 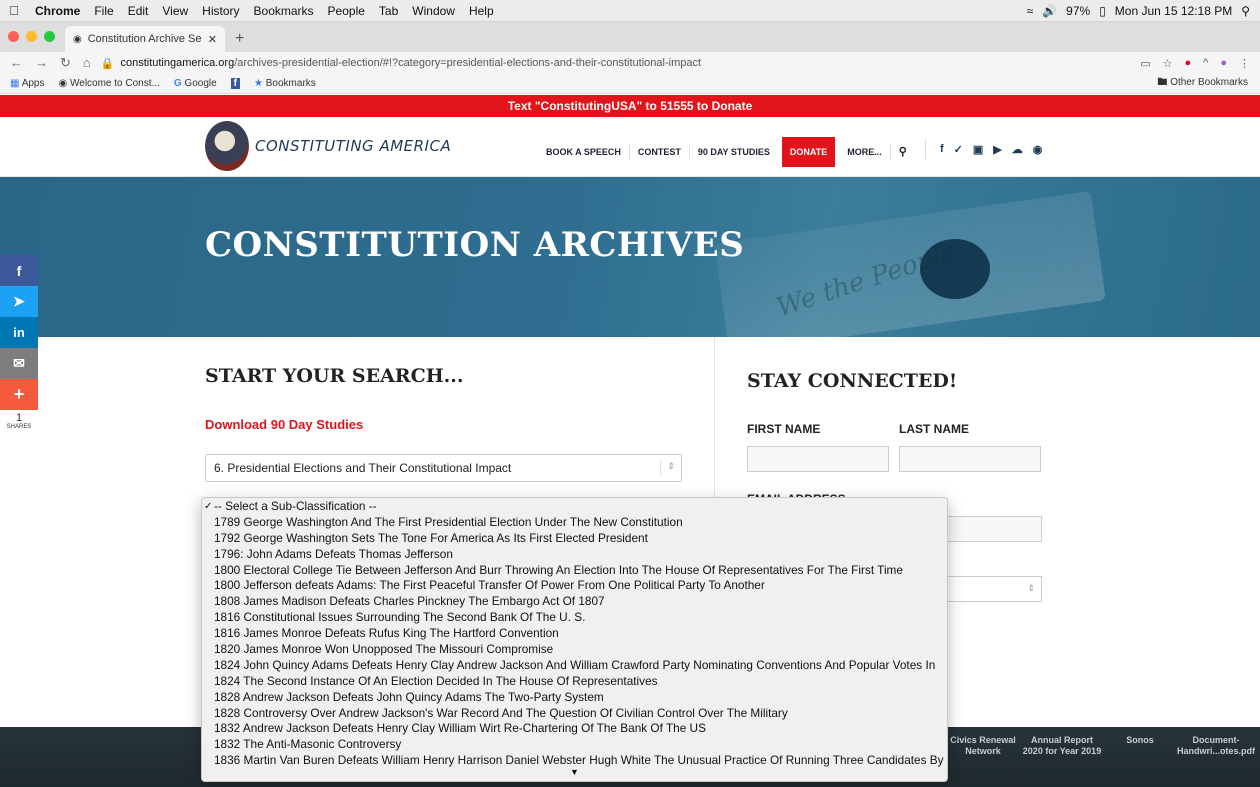 What do you see at coordinates (1145, 63) in the screenshot?
I see `cast-icon: ▭` at bounding box center [1145, 63].